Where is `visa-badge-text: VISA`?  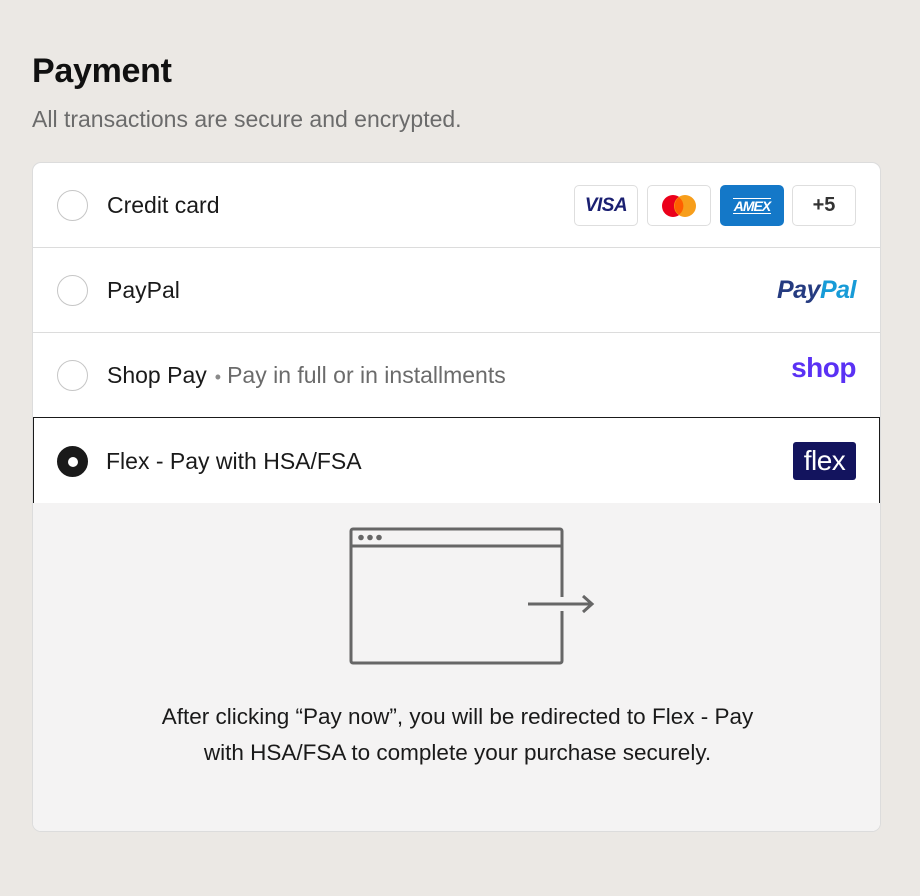
visa-badge-text: VISA is located at coordinates (606, 205).